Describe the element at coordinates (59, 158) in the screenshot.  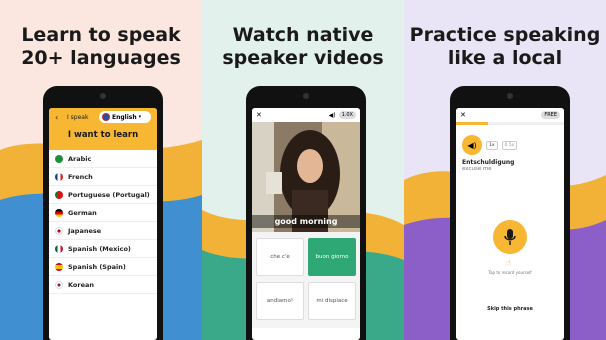
I see `saudi-flag-icon` at that location.